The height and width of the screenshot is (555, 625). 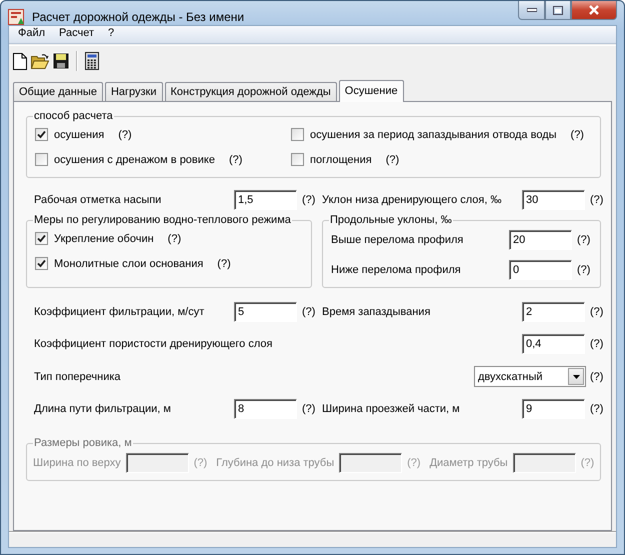 What do you see at coordinates (78, 376) in the screenshot?
I see `field-label: Тип поперечника` at bounding box center [78, 376].